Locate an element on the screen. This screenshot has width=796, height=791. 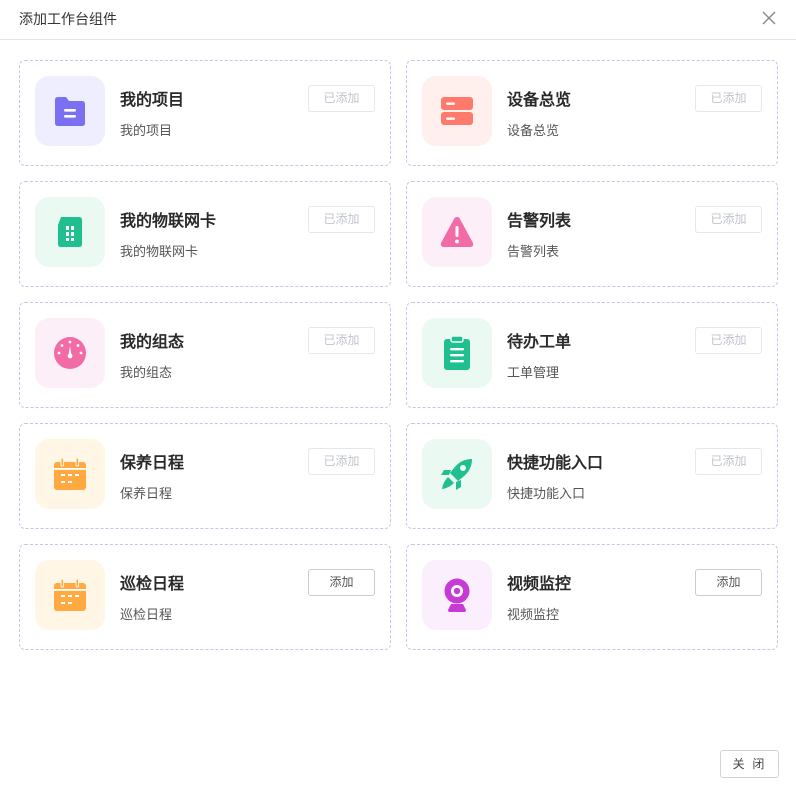
widget-name: 巡检日程 is located at coordinates (152, 583).